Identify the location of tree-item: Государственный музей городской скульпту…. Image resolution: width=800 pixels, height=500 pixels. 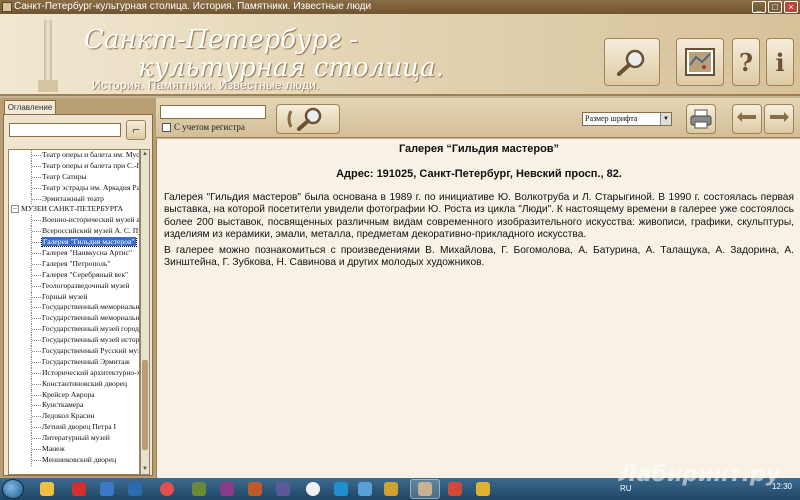
(74, 330).